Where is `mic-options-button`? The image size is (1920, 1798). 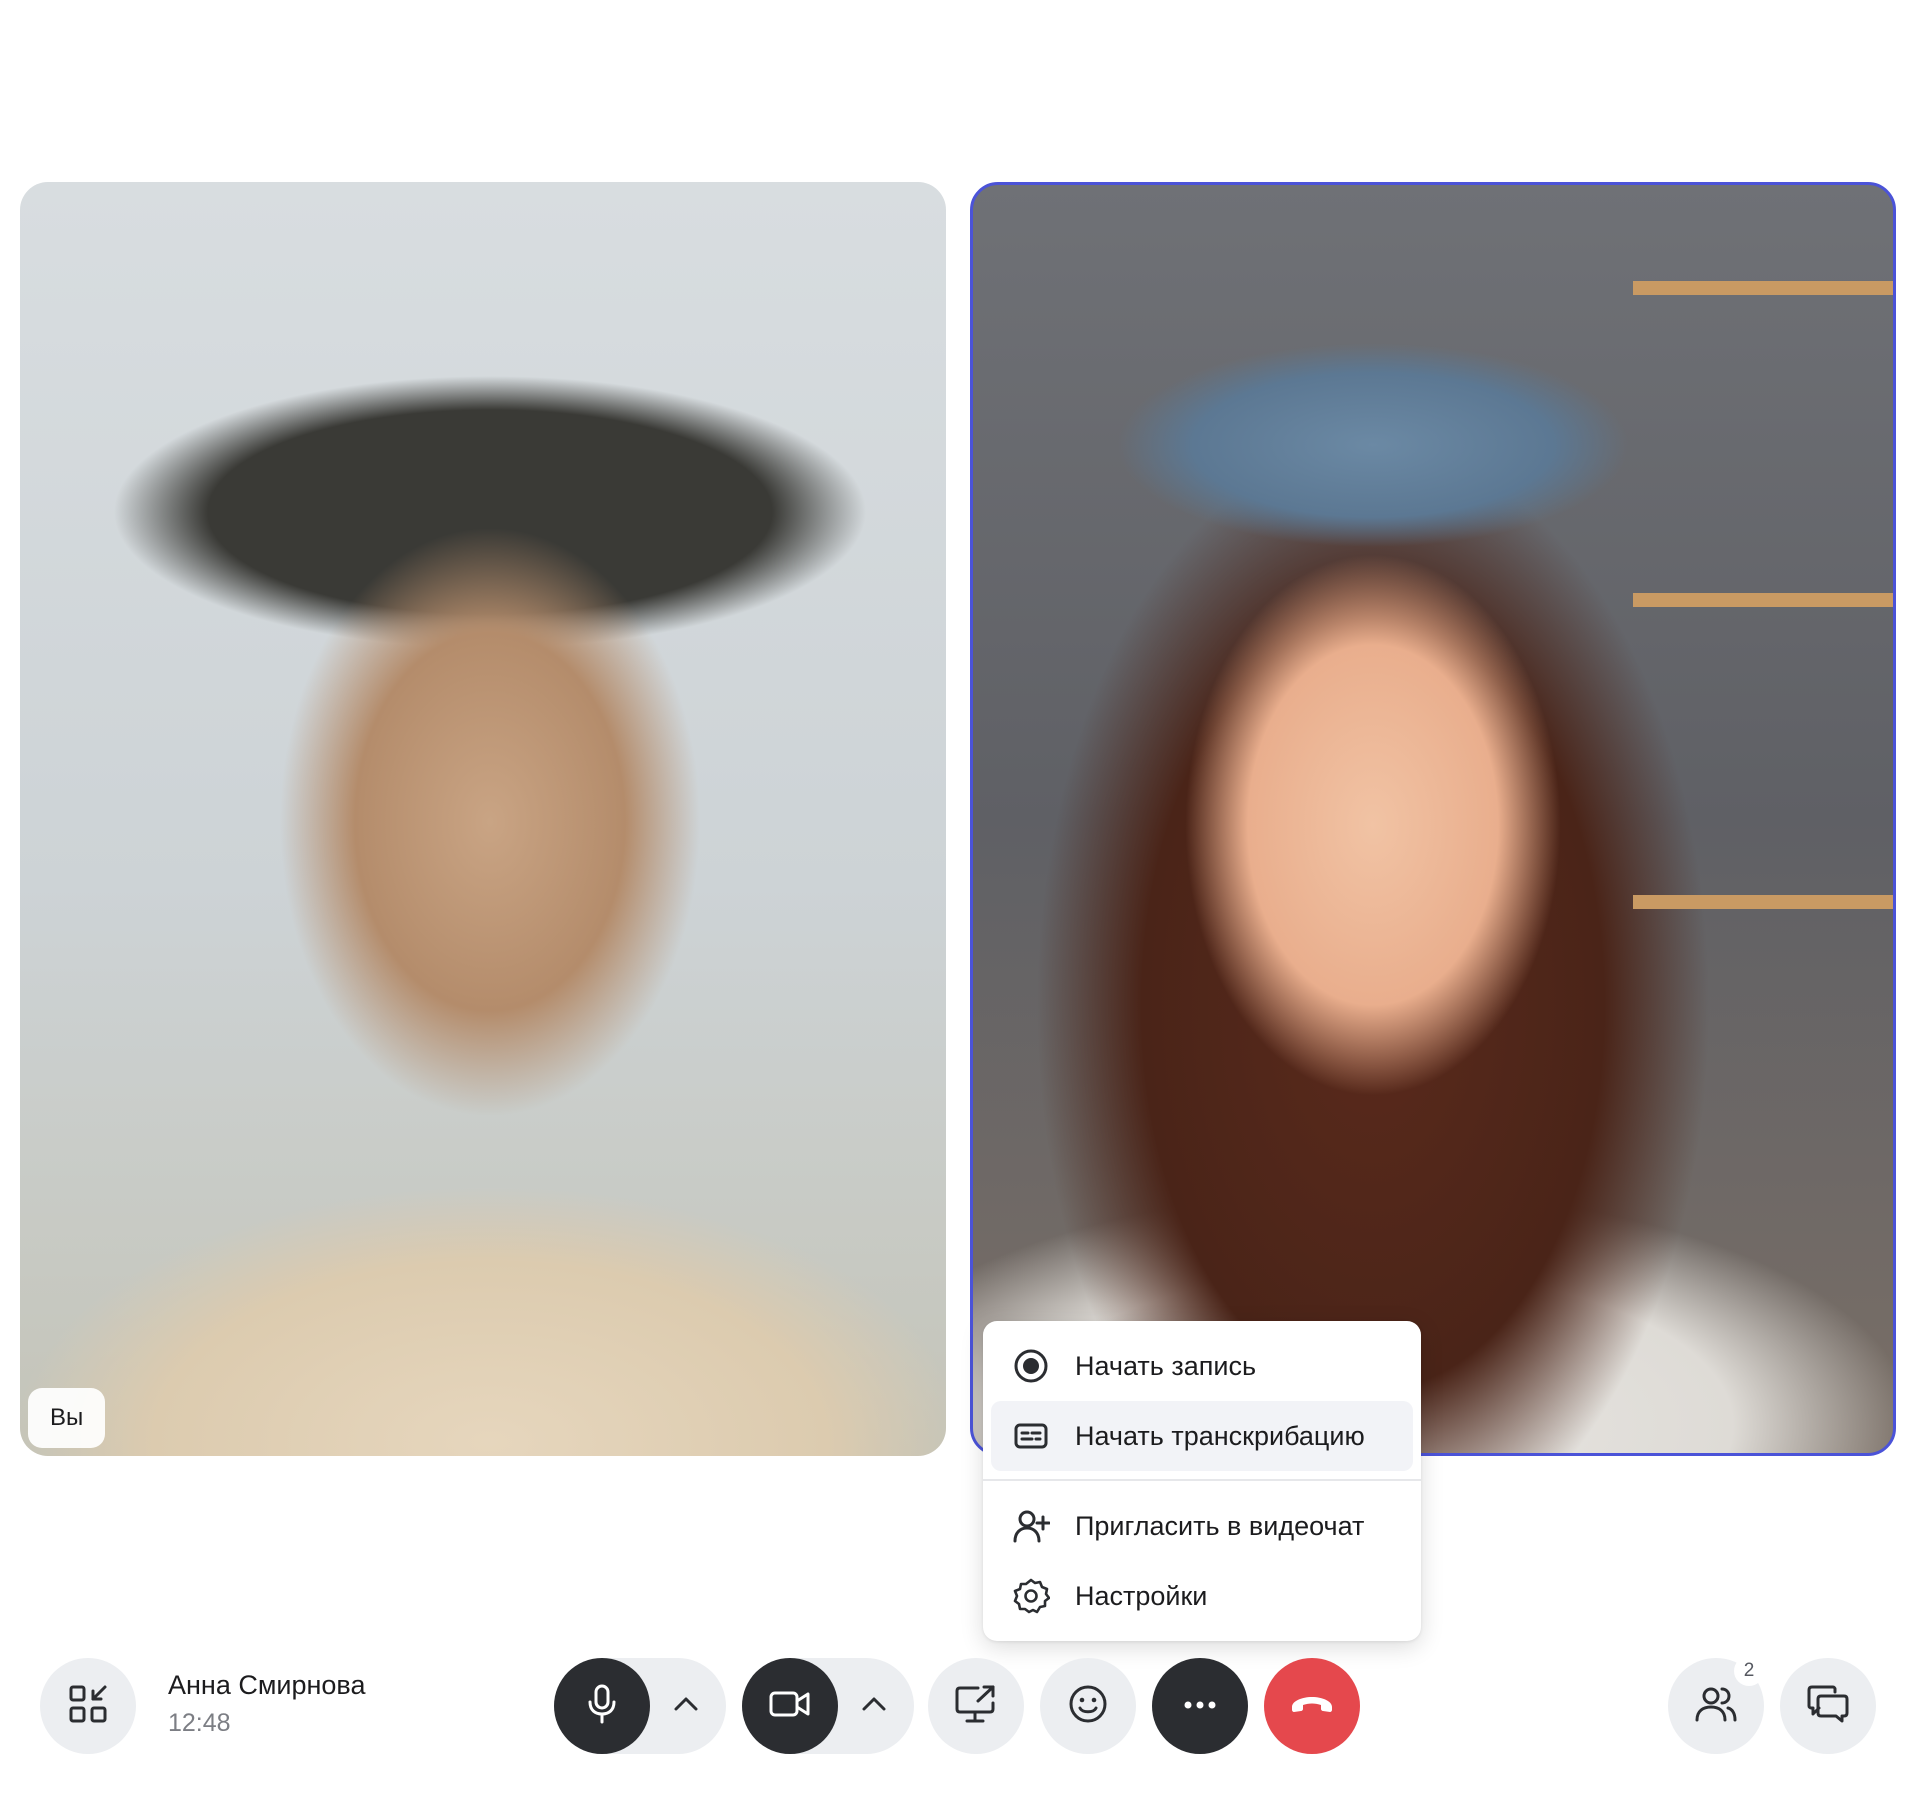
mic-options-button is located at coordinates (686, 1706).